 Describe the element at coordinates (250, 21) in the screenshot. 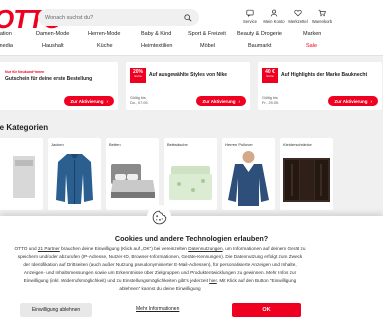

I see `service-label: Service` at that location.